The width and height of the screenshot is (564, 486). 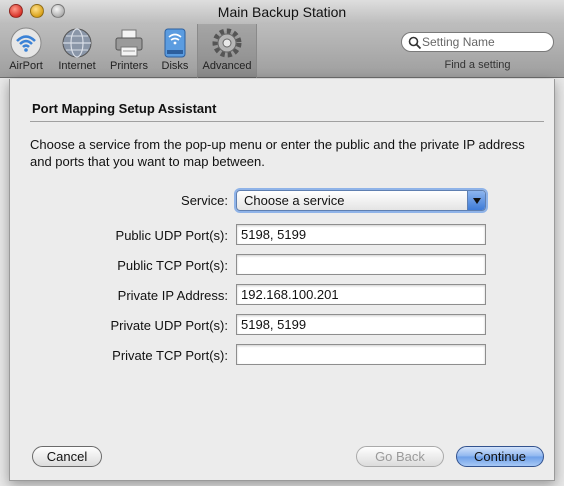 What do you see at coordinates (172, 295) in the screenshot?
I see `private-ip-label: Private IP Address:` at bounding box center [172, 295].